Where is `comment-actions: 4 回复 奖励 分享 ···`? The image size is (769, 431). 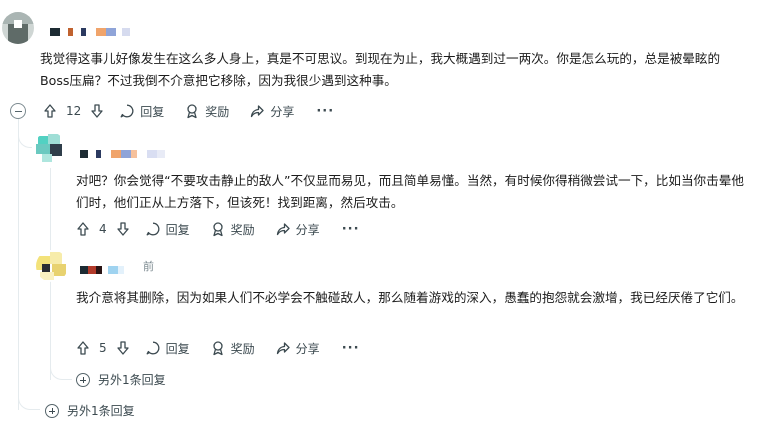
comment-actions: 4 回复 奖励 分享 ··· is located at coordinates (217, 229).